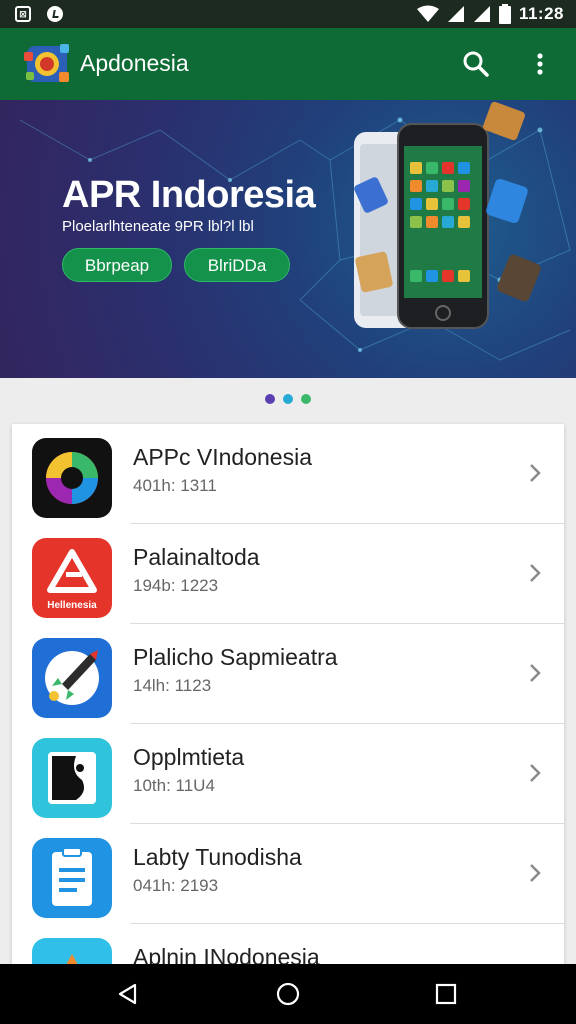 The width and height of the screenshot is (576, 1024). Describe the element at coordinates (176, 885) in the screenshot. I see `app-meta: 041h: 2193` at that location.